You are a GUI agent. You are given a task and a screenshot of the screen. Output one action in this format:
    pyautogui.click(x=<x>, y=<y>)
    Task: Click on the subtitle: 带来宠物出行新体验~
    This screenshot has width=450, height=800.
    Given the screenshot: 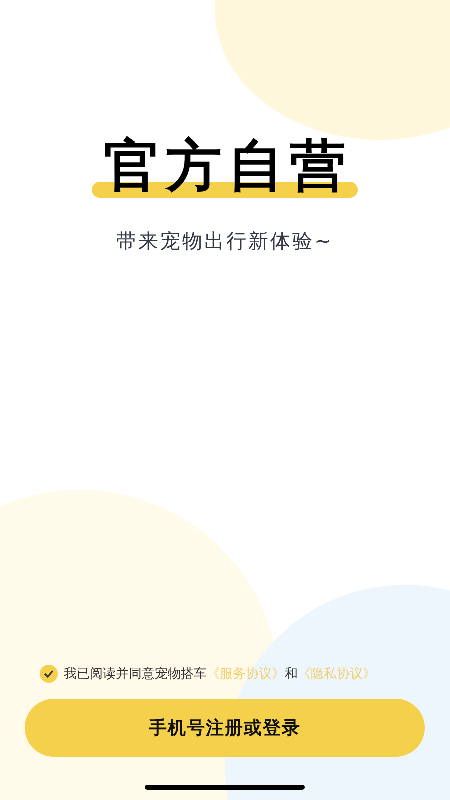 What is the action you would take?
    pyautogui.click(x=225, y=241)
    